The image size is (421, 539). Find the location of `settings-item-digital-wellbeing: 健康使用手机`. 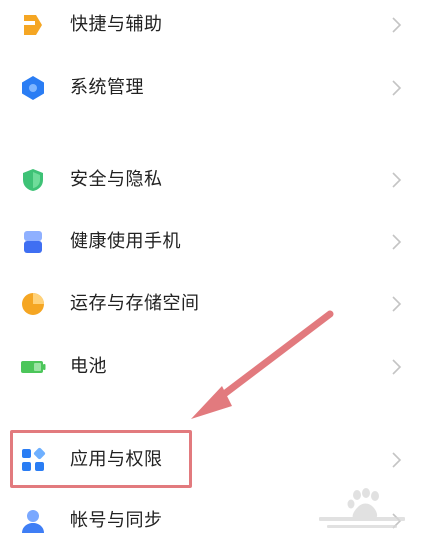

settings-item-digital-wellbeing: 健康使用手机 is located at coordinates (210, 242).